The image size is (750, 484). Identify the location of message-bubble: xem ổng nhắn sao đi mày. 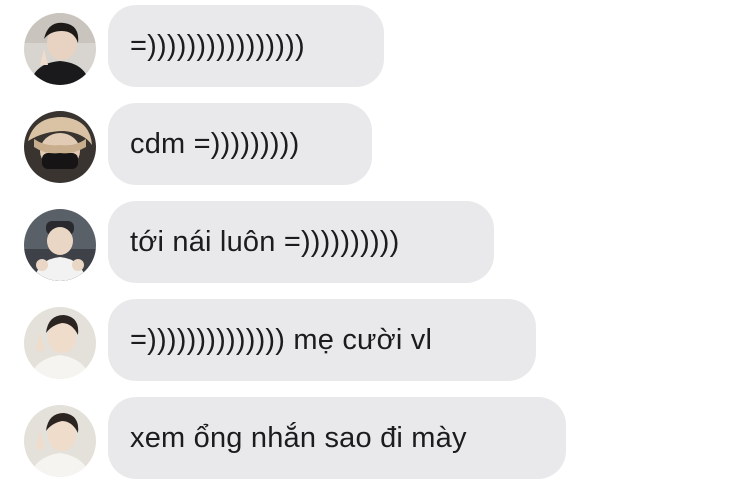
(337, 438).